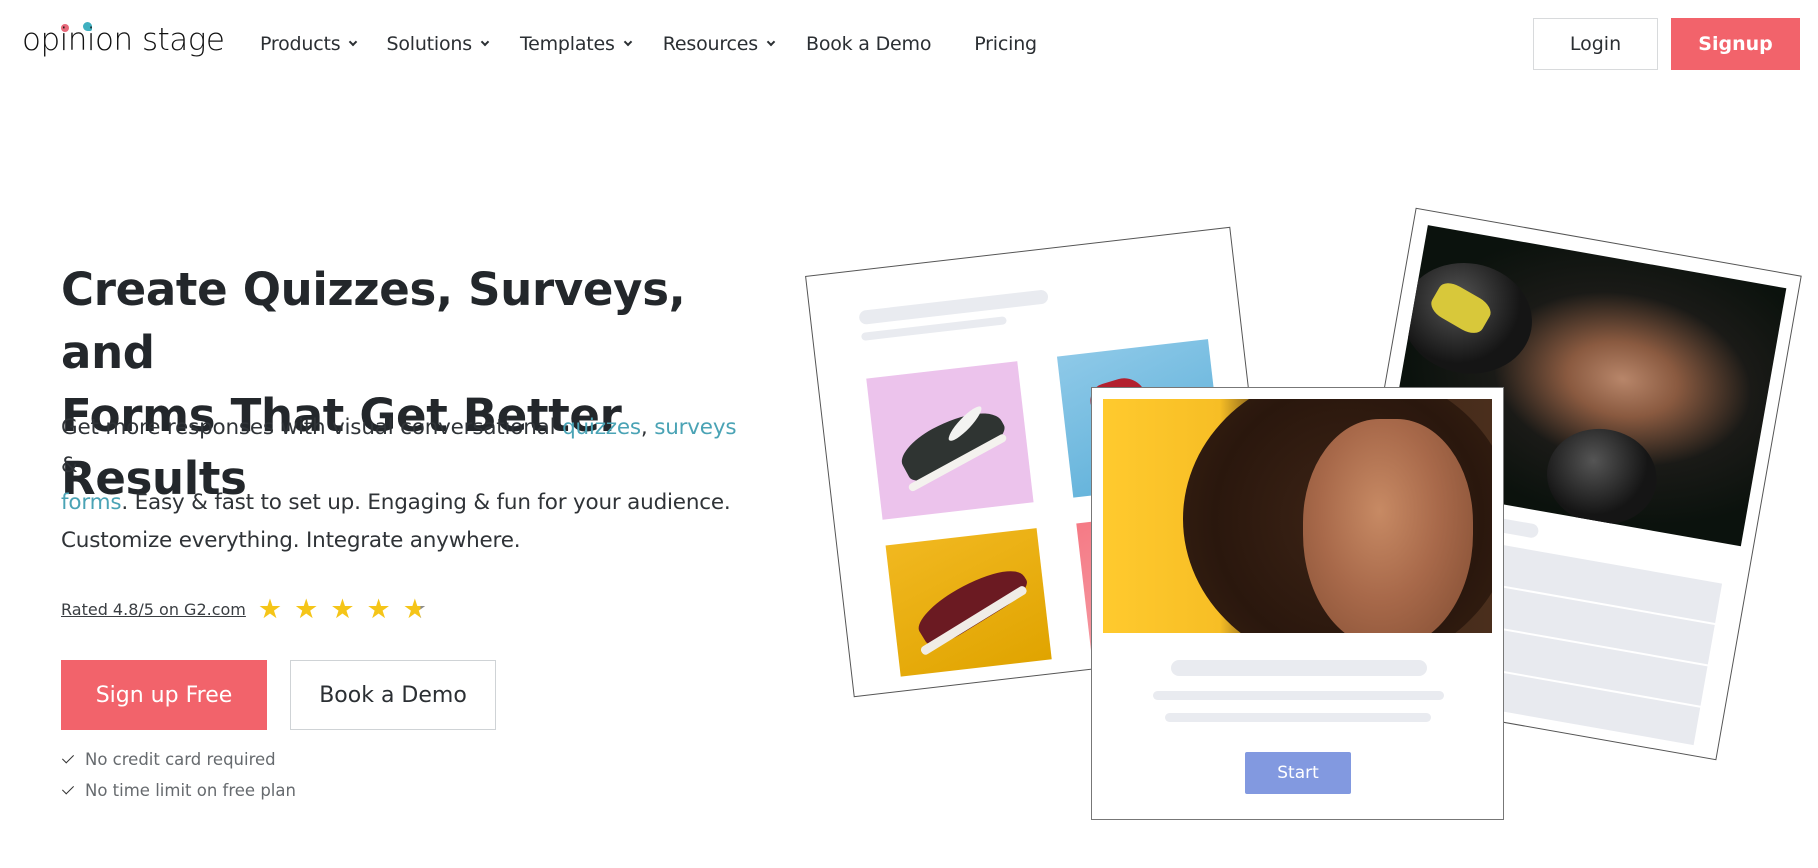 Image resolution: width=1818 pixels, height=868 pixels. I want to click on g2-rating-link: Rated 4.8/5 on G2.com, so click(153, 609).